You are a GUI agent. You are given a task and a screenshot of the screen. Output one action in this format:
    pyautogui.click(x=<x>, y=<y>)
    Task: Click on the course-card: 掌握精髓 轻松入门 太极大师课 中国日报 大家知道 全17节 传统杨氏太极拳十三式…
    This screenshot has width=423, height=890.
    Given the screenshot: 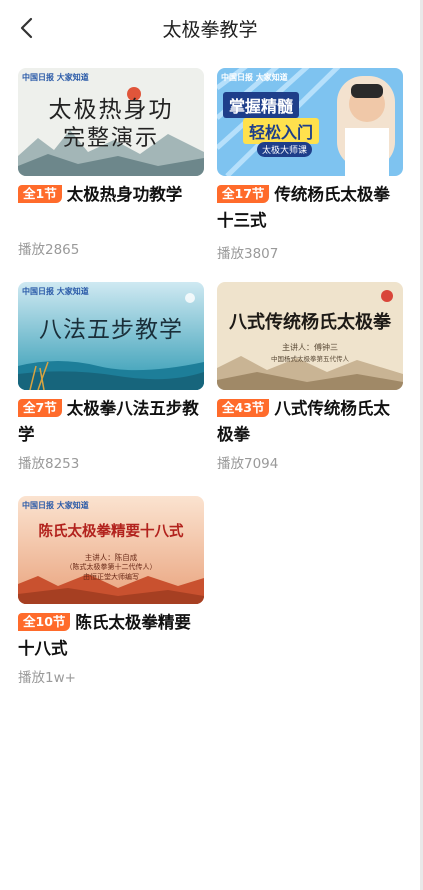 What is the action you would take?
    pyautogui.click(x=310, y=165)
    